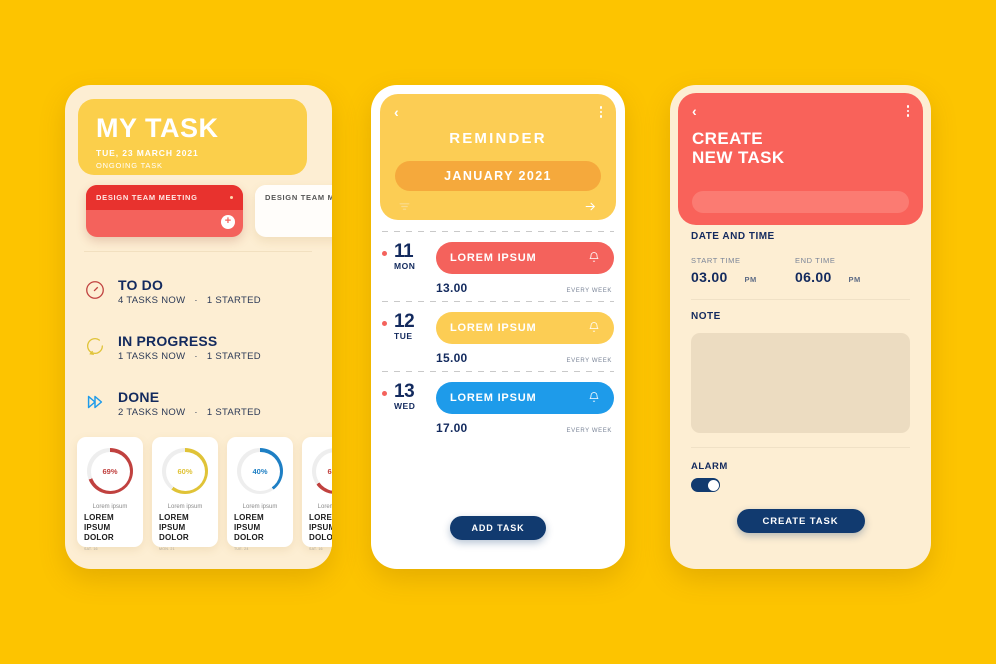 The height and width of the screenshot is (664, 996). What do you see at coordinates (405, 266) in the screenshot?
I see `reminder-weekday: MON` at bounding box center [405, 266].